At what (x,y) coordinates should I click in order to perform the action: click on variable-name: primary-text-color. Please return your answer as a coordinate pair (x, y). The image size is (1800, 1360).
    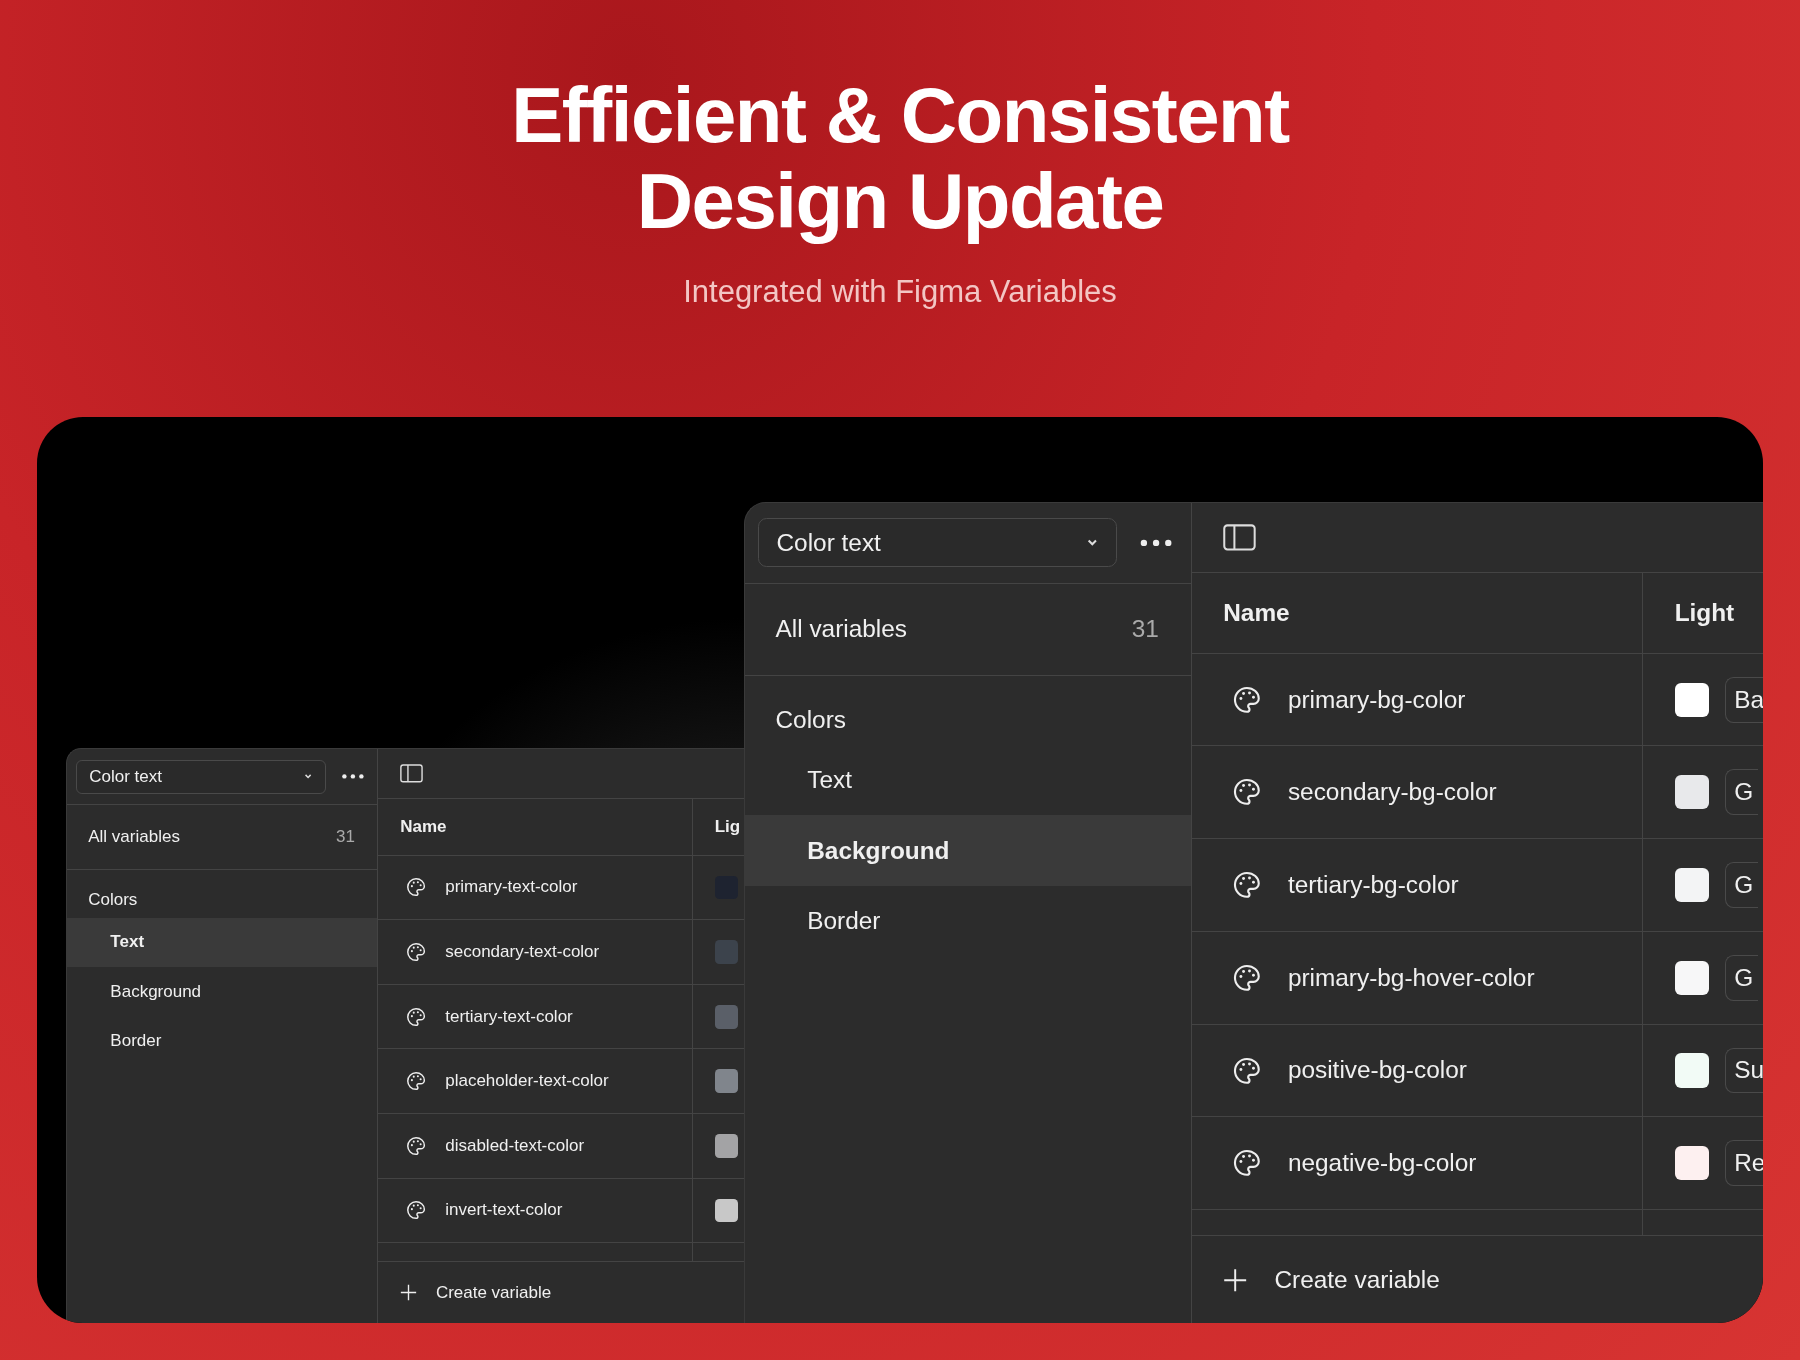
    Looking at the image, I should click on (511, 887).